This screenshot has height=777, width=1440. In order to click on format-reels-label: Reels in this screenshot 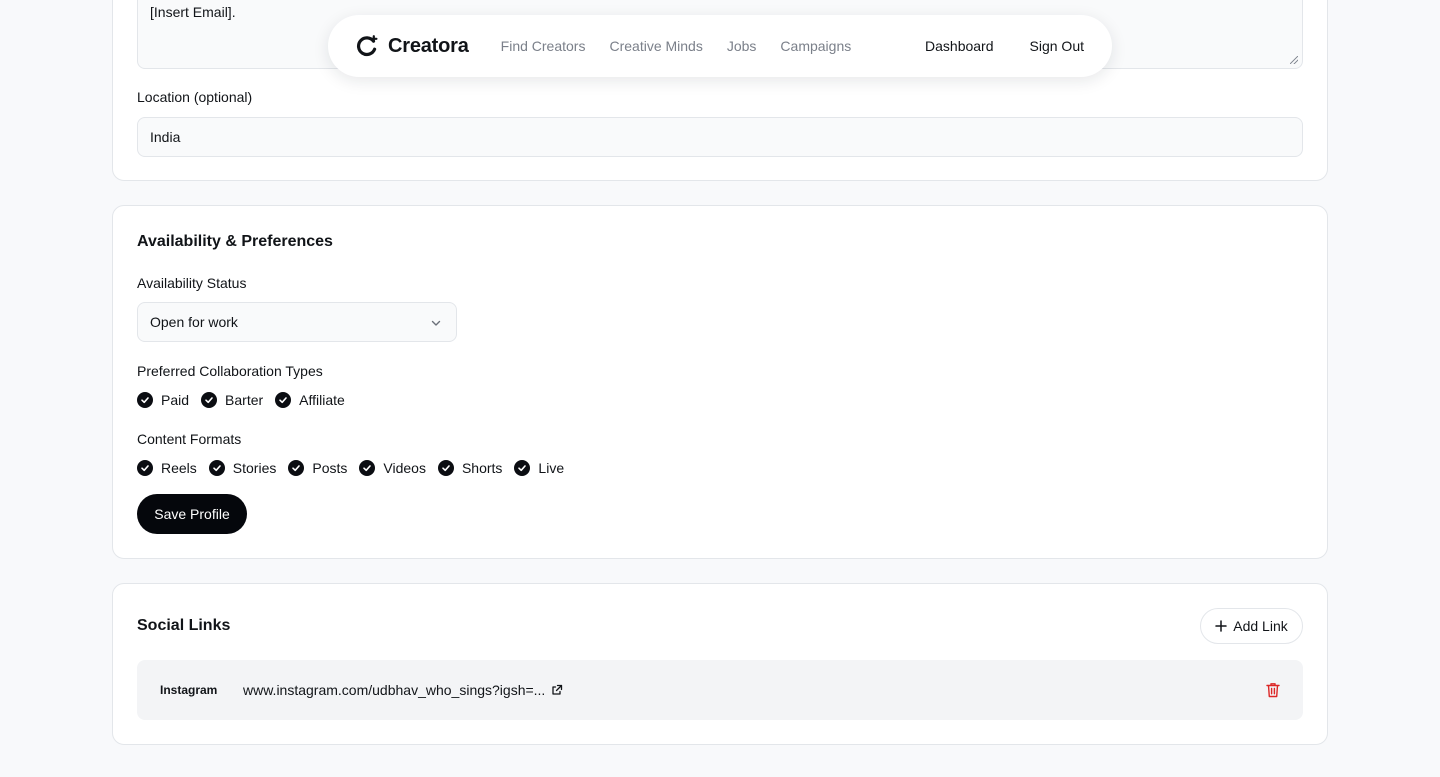, I will do `click(179, 468)`.